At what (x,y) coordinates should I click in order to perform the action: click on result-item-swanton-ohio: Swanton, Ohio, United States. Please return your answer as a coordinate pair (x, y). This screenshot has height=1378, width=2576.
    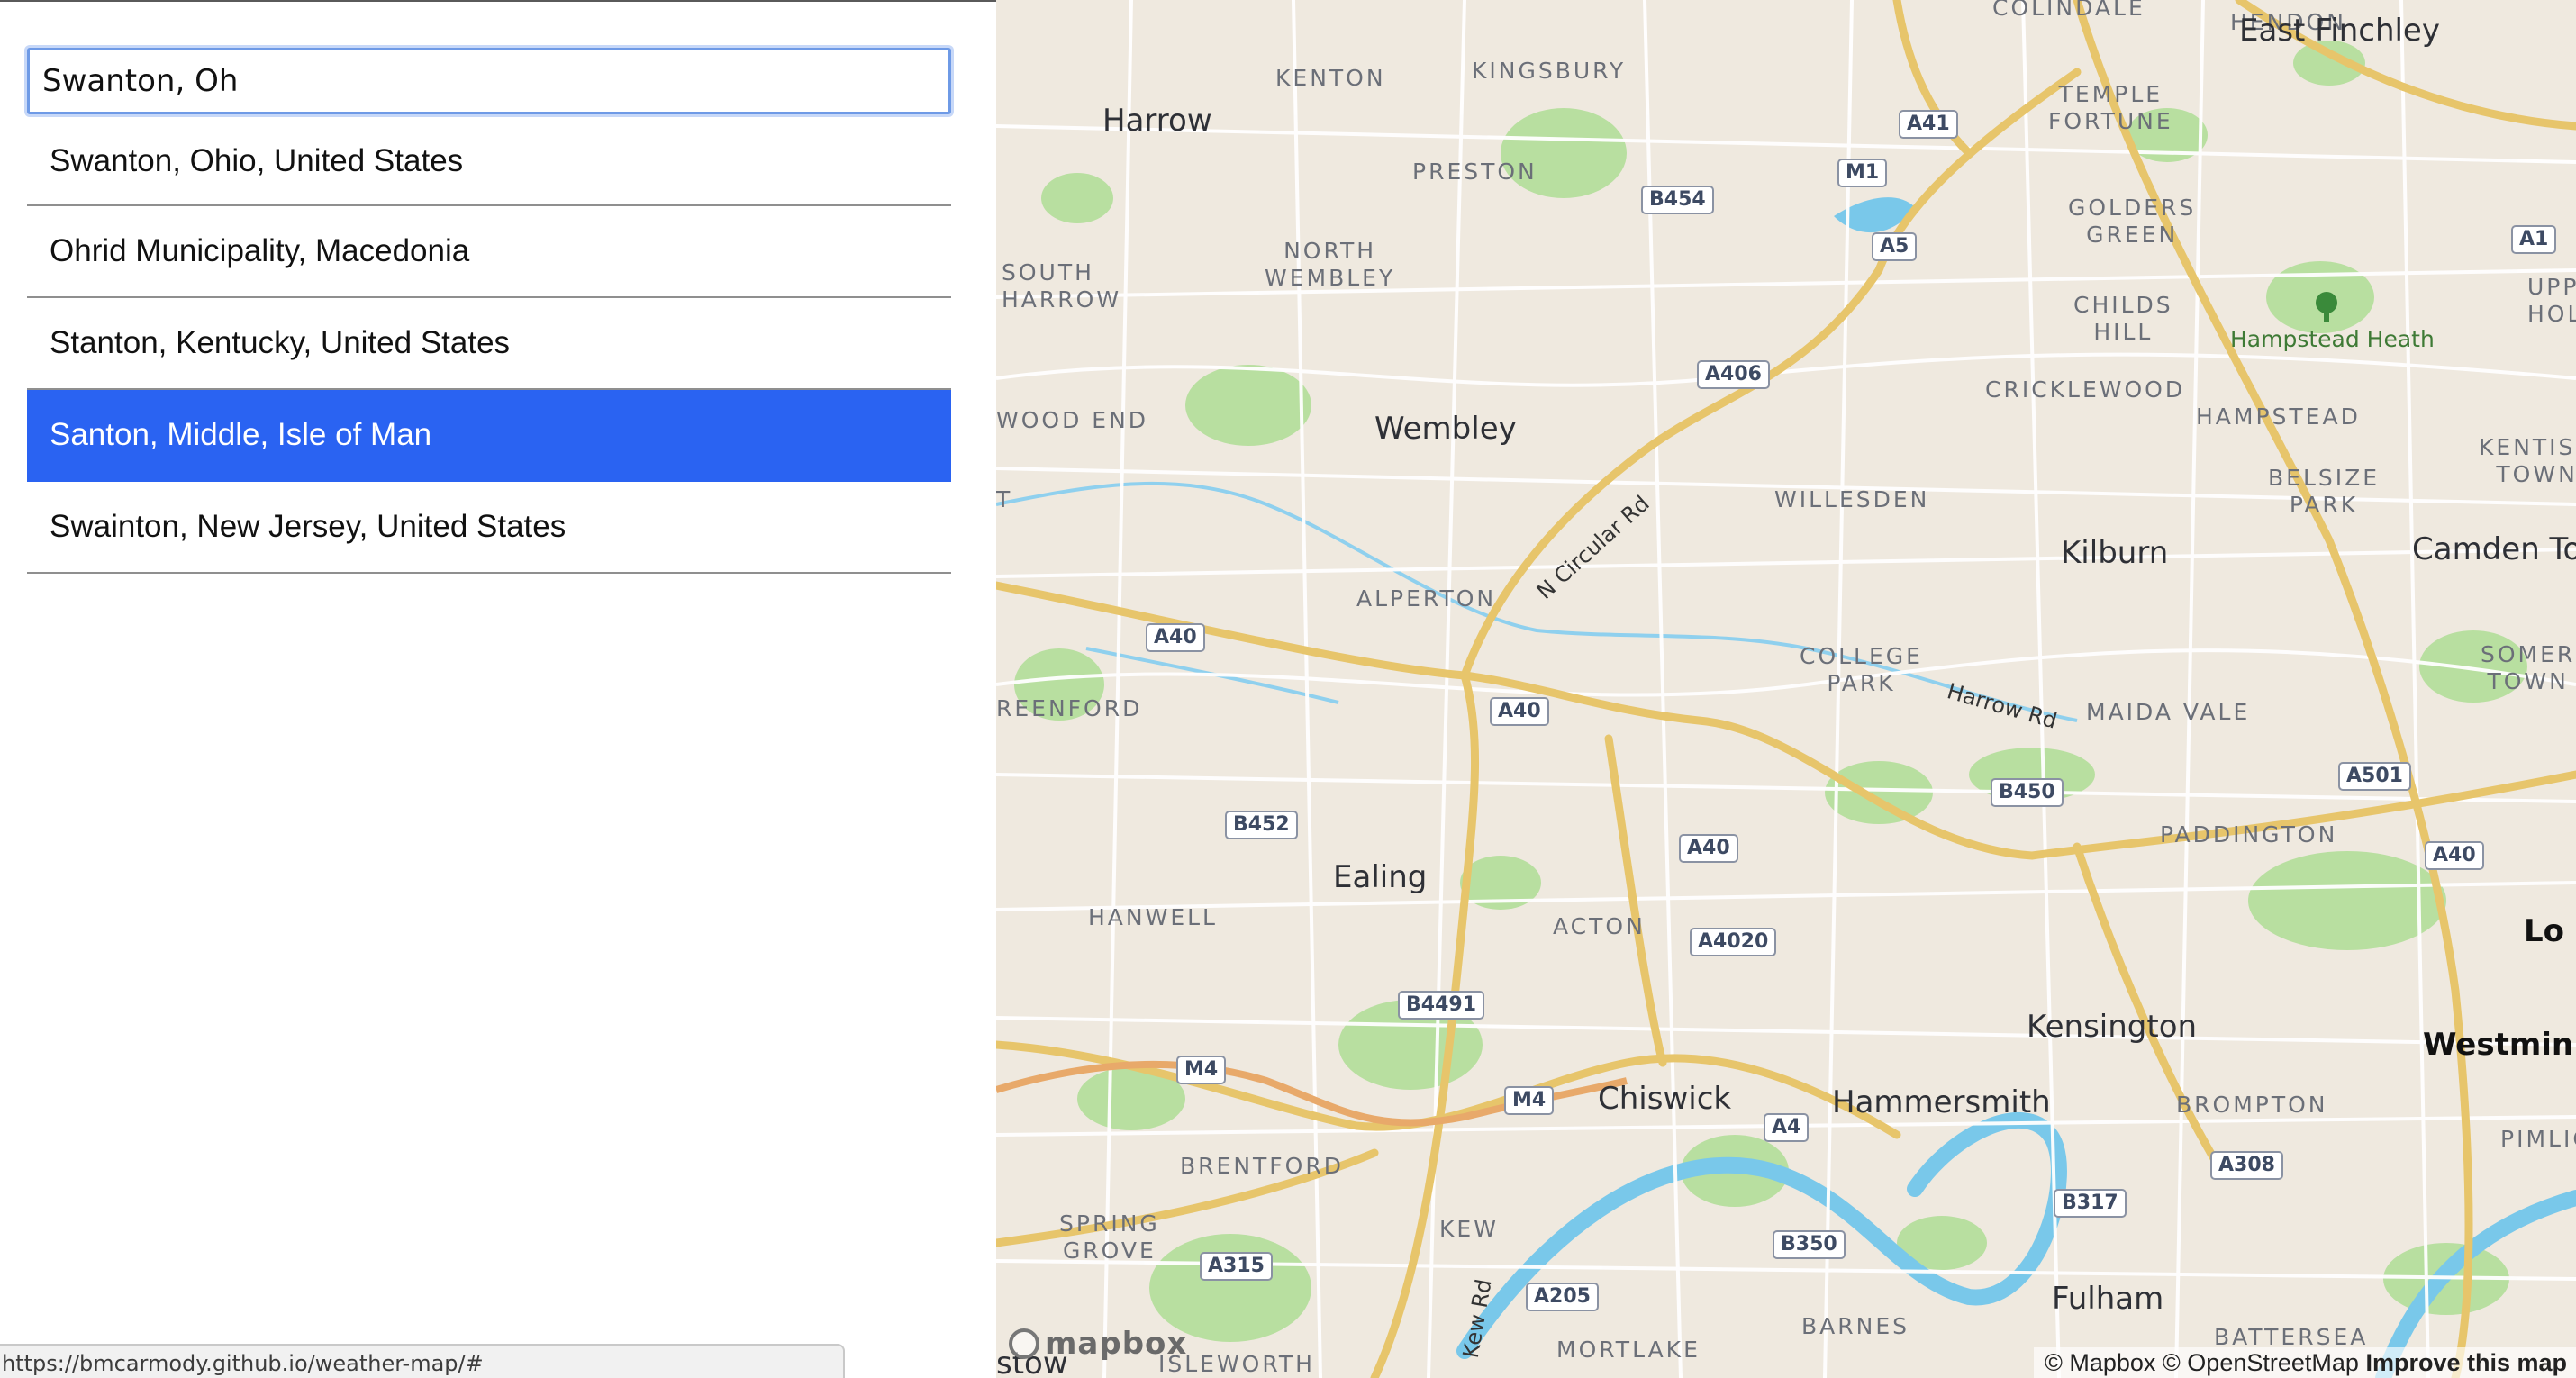
    Looking at the image, I should click on (489, 161).